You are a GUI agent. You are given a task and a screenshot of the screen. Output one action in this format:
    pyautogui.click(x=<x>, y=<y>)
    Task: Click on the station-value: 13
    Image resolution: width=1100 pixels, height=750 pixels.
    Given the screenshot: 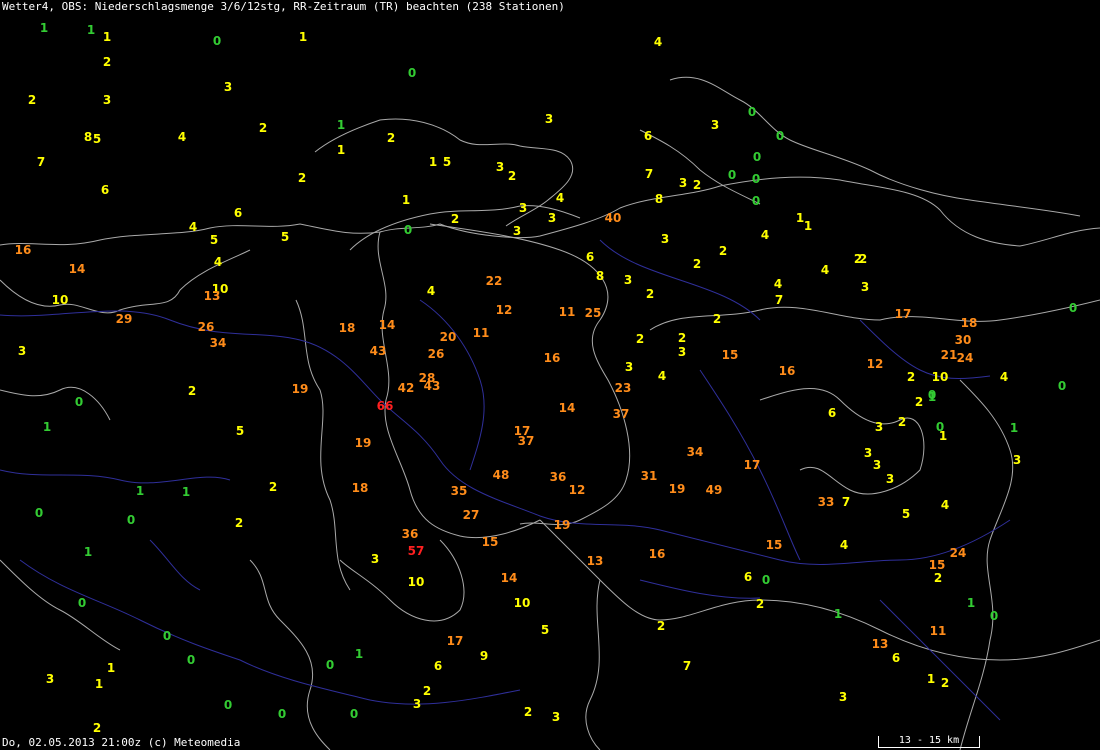 What is the action you would take?
    pyautogui.click(x=595, y=561)
    